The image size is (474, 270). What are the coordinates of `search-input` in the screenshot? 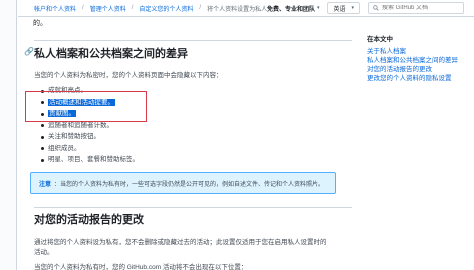 It's located at (422, 8).